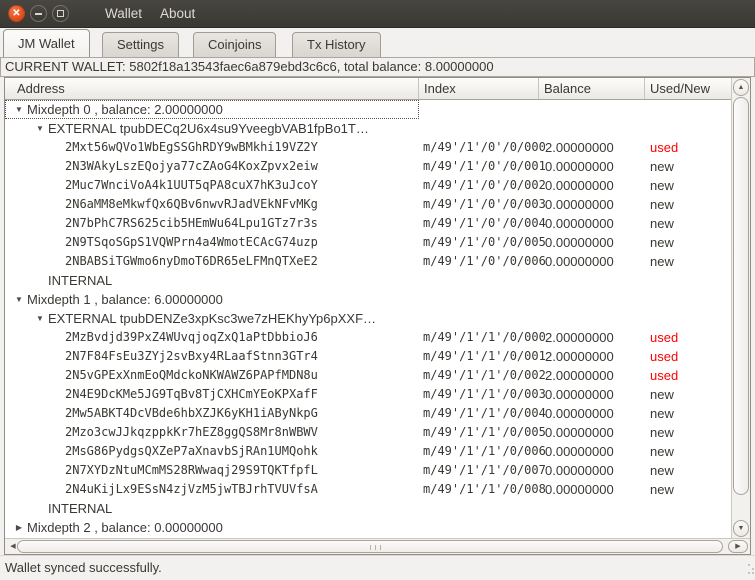 The image size is (755, 580). Describe the element at coordinates (191, 413) in the screenshot. I see `row-label: 2Mw5ABKT4DcVBde6hbXZJK6yKH1iAByNkpG` at that location.